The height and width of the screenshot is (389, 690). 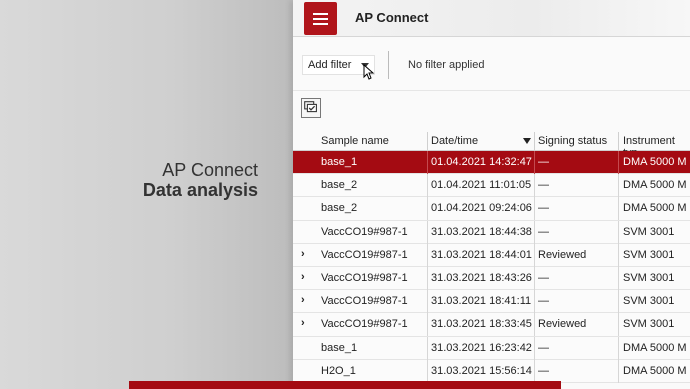 What do you see at coordinates (491, 64) in the screenshot?
I see `filter-bar: Add filter No filter applied` at bounding box center [491, 64].